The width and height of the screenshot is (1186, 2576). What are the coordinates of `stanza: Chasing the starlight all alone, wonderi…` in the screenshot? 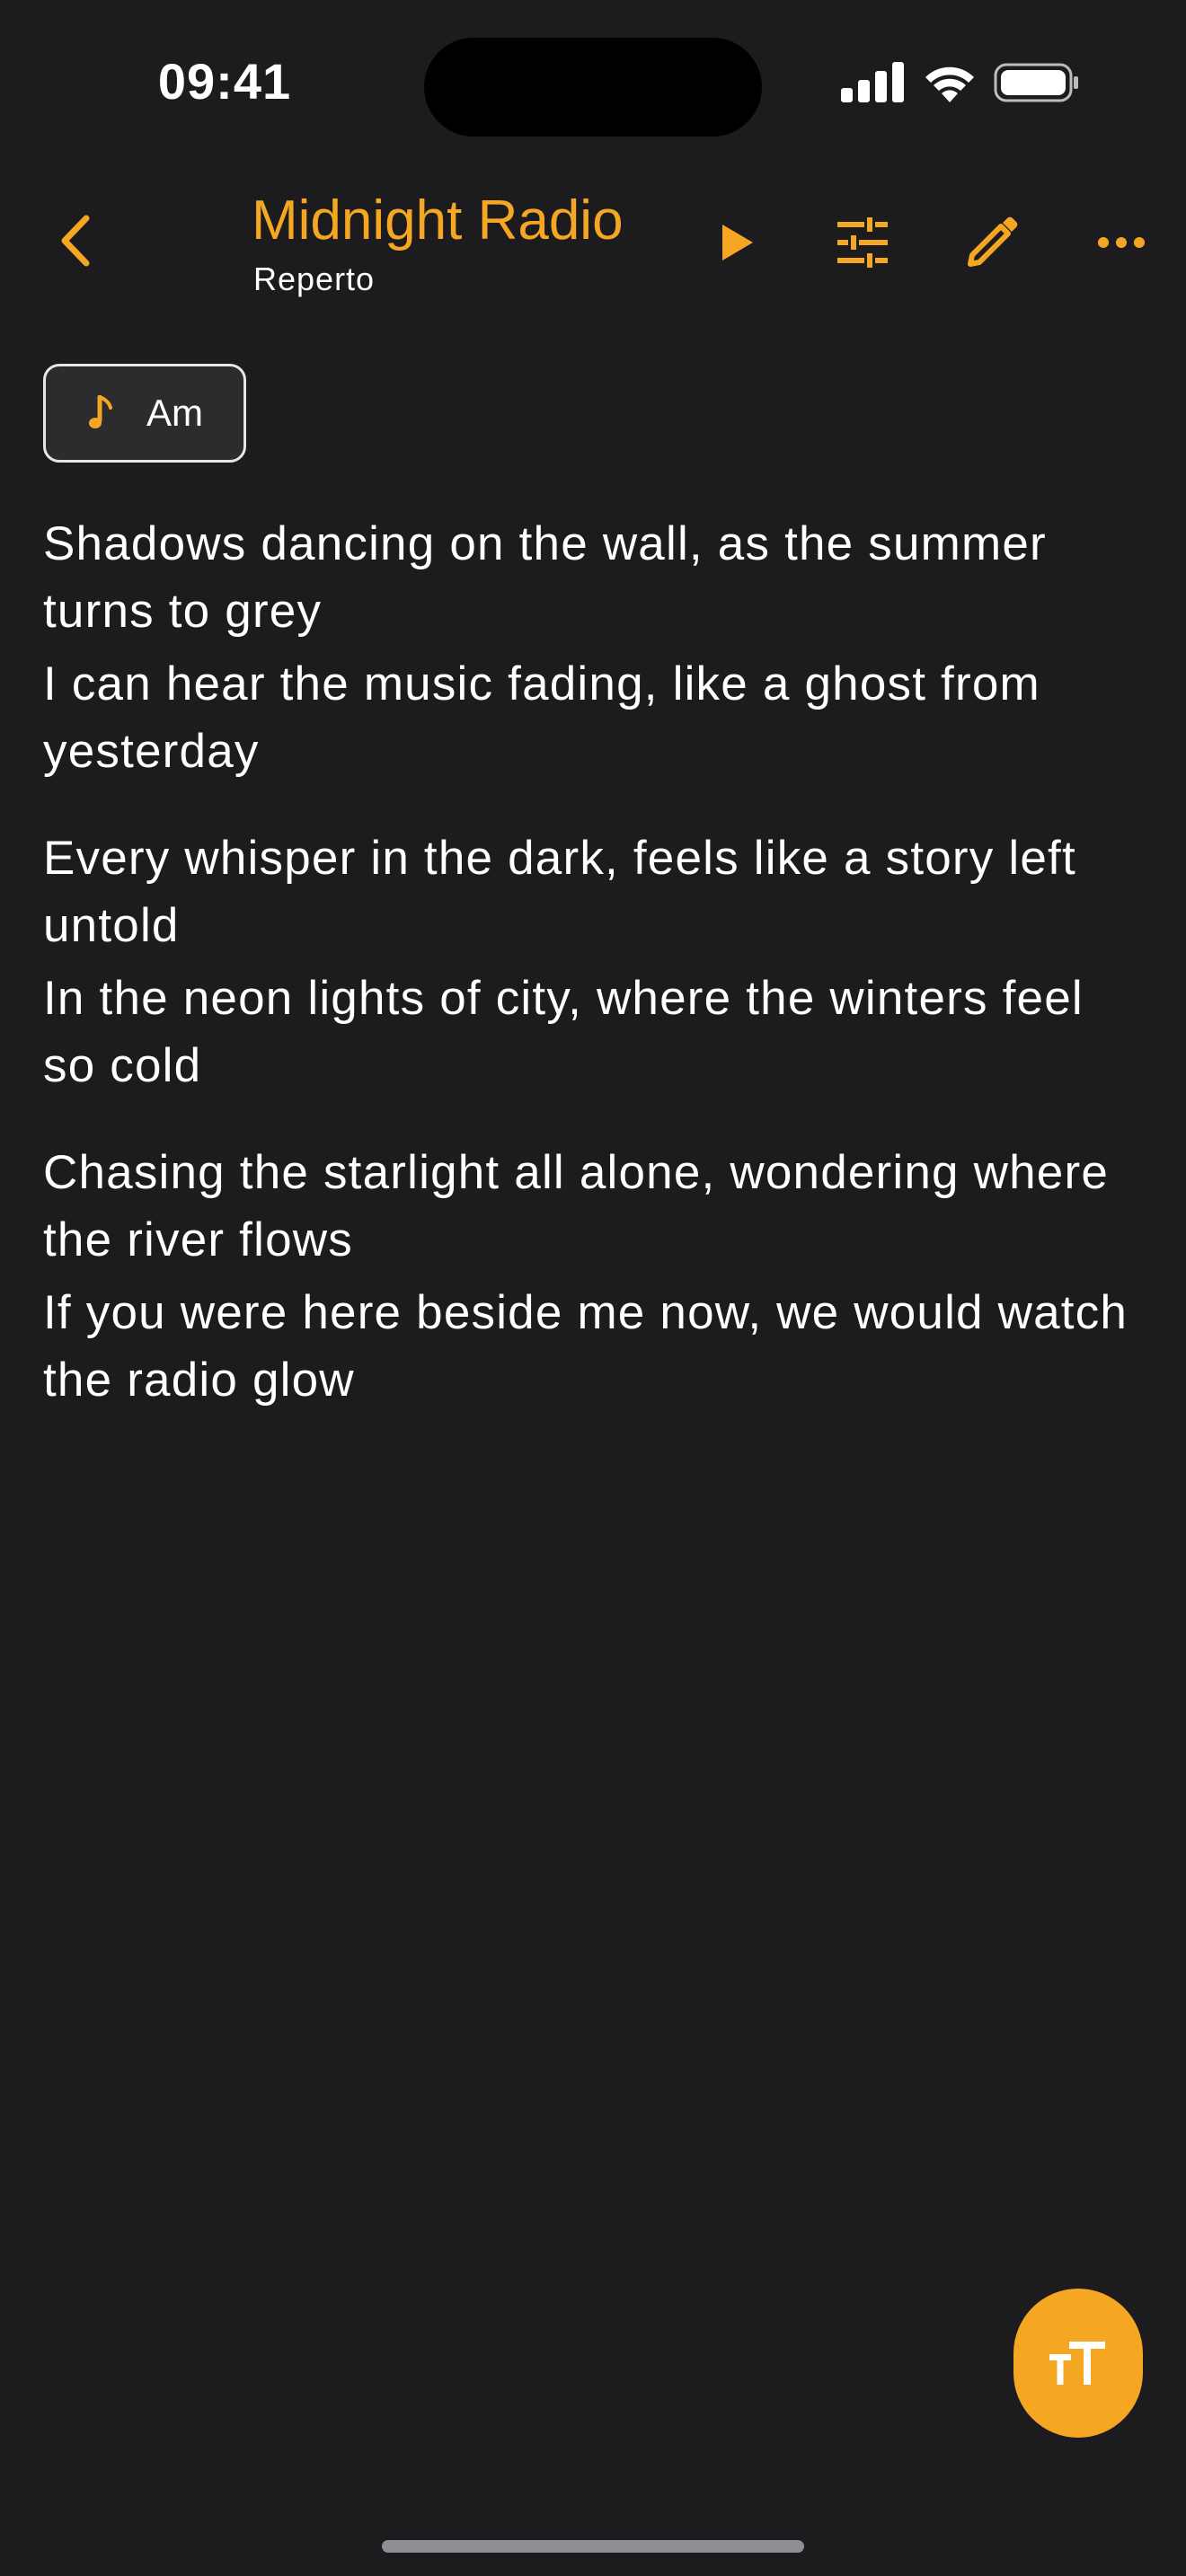 It's located at (595, 1276).